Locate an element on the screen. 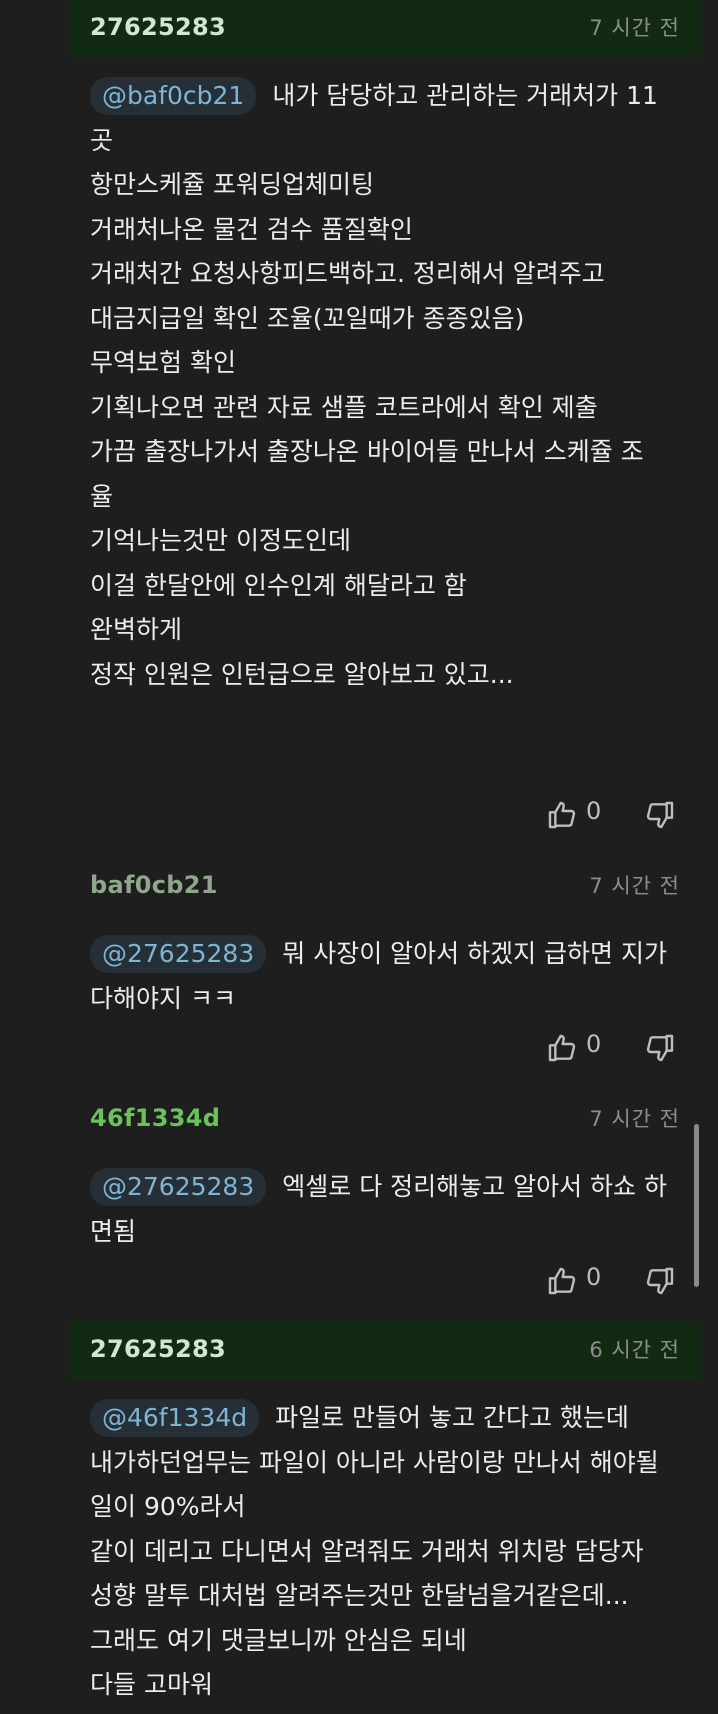  comment-text-line: 무역보험 확인 is located at coordinates (163, 362).